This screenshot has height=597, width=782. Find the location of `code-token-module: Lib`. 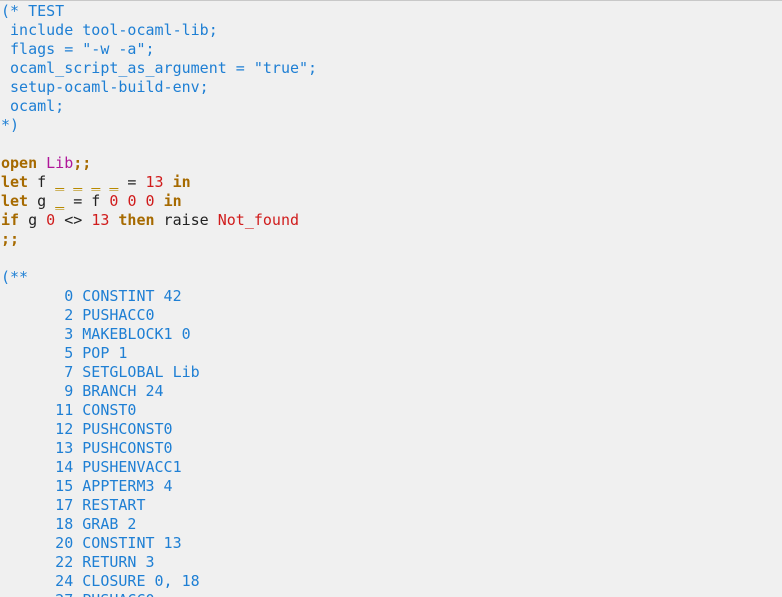

code-token-module: Lib is located at coordinates (60, 163).